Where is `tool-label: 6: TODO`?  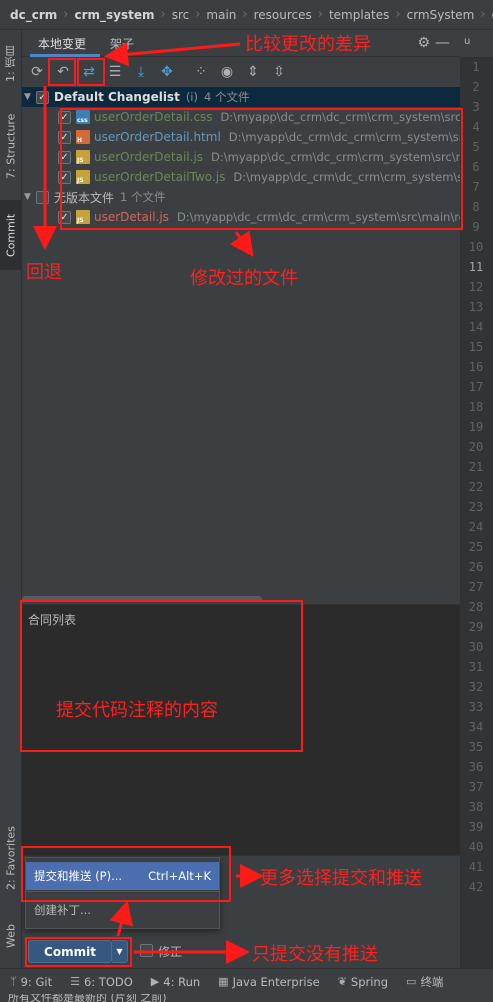
tool-label: 6: TODO is located at coordinates (108, 981).